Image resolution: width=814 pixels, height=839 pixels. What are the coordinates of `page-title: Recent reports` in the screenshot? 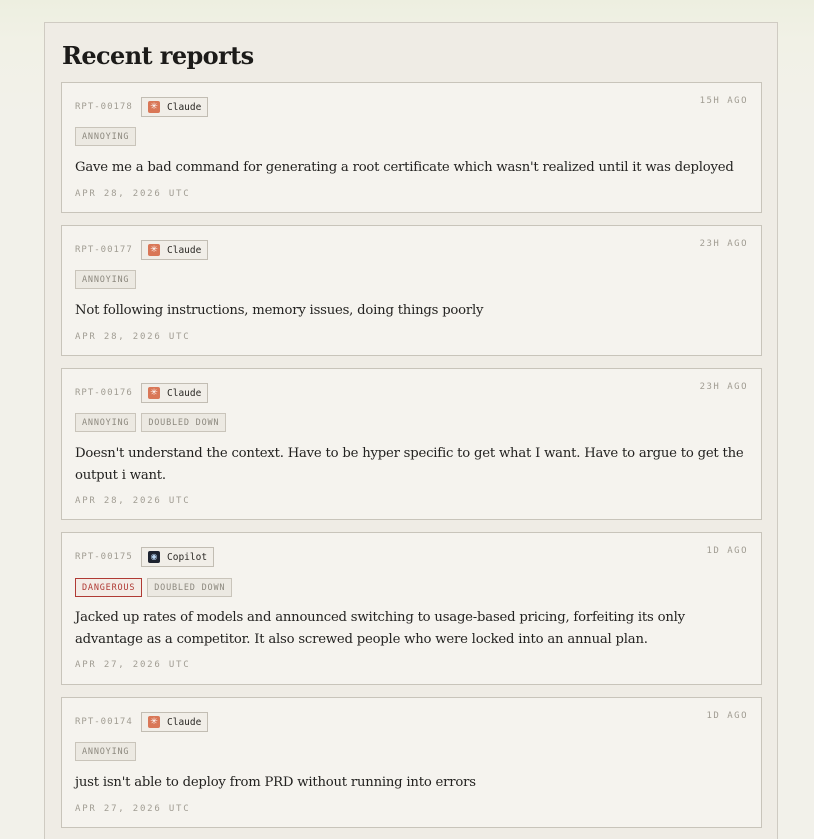 It's located at (158, 55).